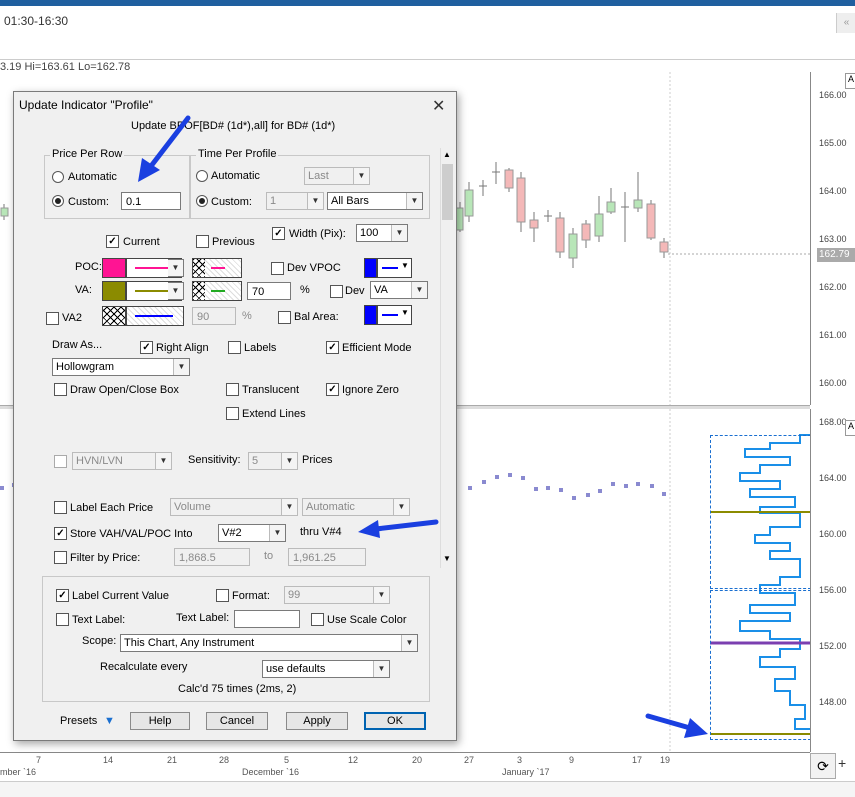  What do you see at coordinates (336, 291) in the screenshot?
I see `dev-checkbox` at bounding box center [336, 291].